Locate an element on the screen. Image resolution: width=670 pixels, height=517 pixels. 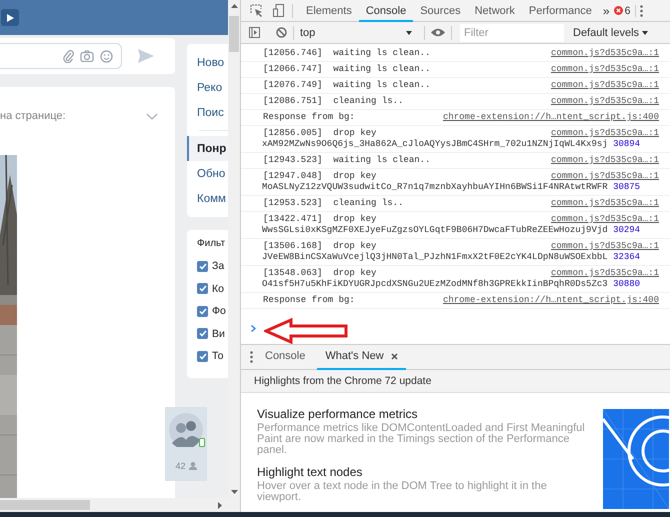
devtools-tab: Elements is located at coordinates (329, 11).